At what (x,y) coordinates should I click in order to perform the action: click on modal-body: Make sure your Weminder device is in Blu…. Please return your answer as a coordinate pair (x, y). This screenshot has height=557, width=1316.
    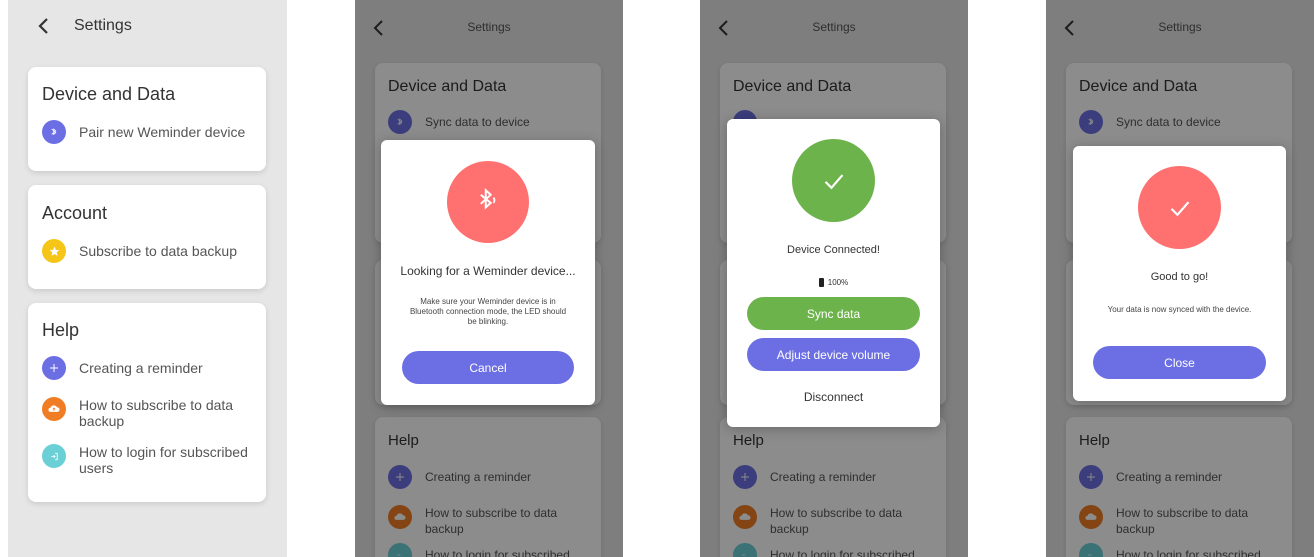
    Looking at the image, I should click on (488, 311).